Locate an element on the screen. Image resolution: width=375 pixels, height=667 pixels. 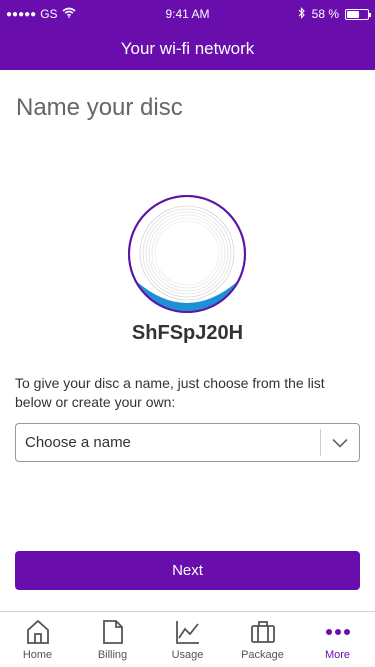
usage-icon is located at coordinates (188, 632).